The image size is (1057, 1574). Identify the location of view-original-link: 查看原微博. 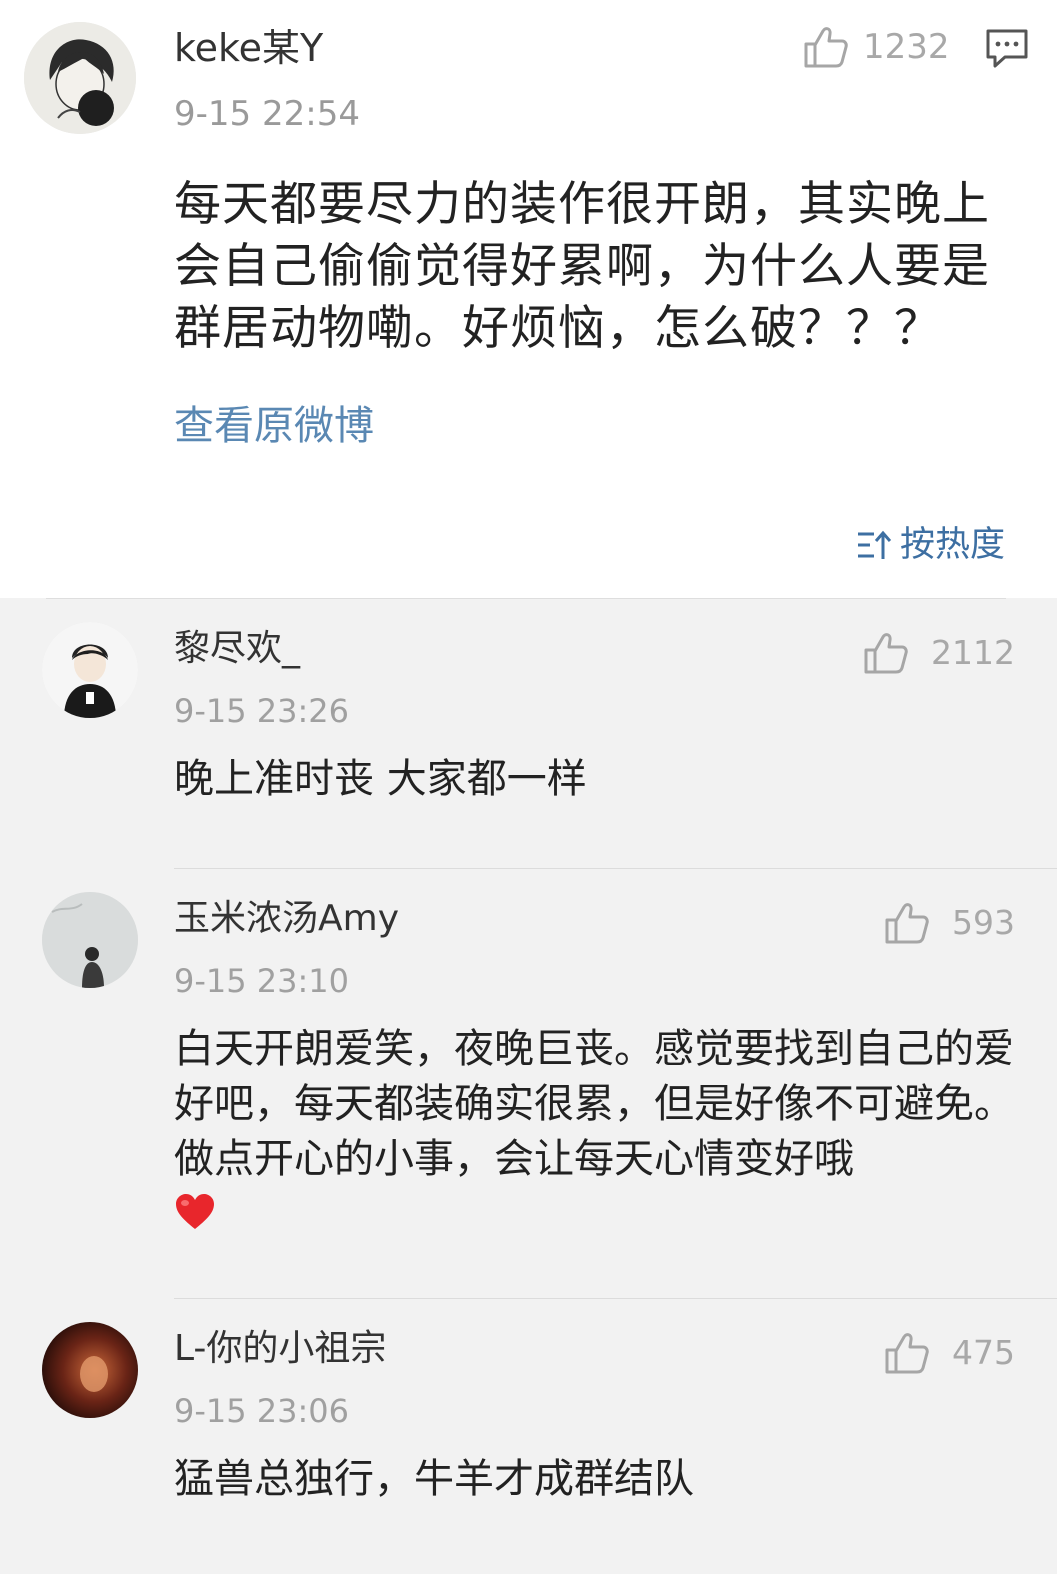
(274, 426).